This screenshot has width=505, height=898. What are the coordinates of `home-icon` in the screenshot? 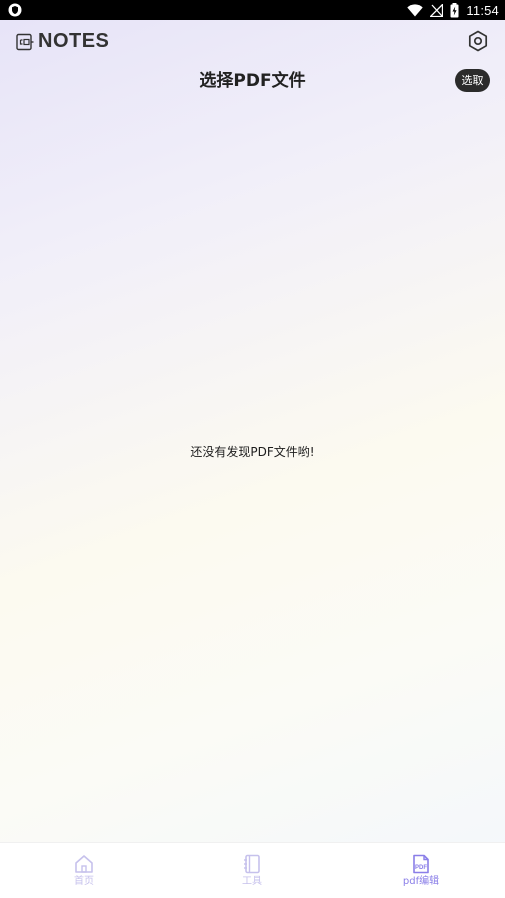 It's located at (84, 864).